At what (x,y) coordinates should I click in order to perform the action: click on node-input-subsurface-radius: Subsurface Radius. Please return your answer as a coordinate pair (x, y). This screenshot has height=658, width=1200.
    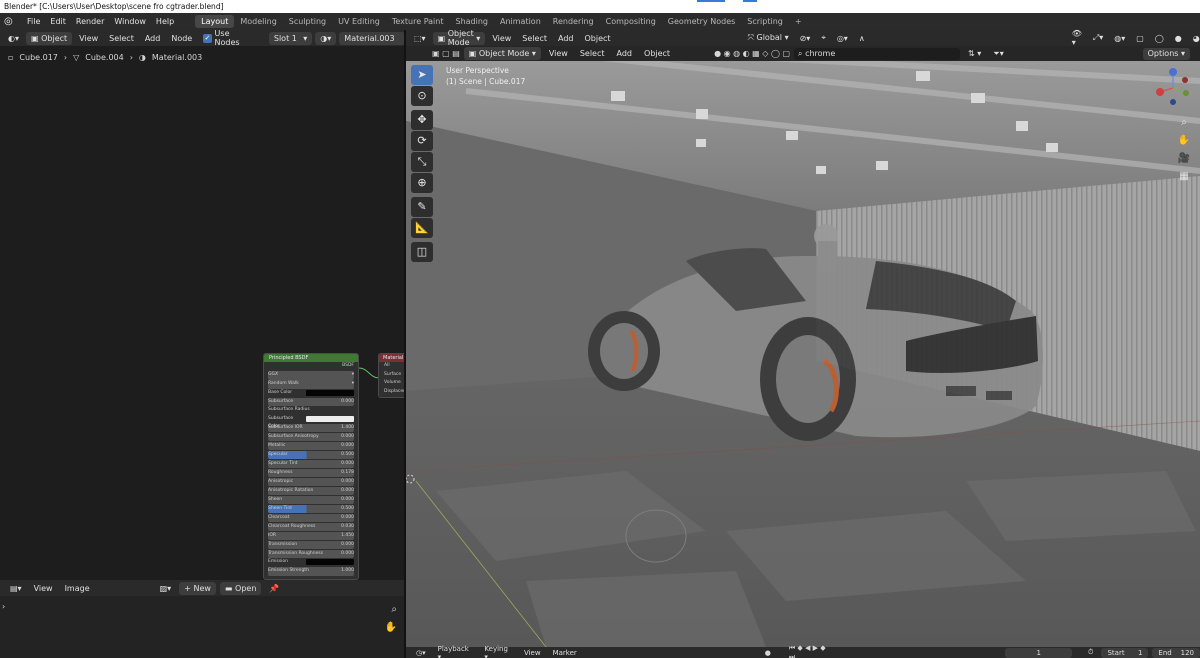
    Looking at the image, I should click on (311, 410).